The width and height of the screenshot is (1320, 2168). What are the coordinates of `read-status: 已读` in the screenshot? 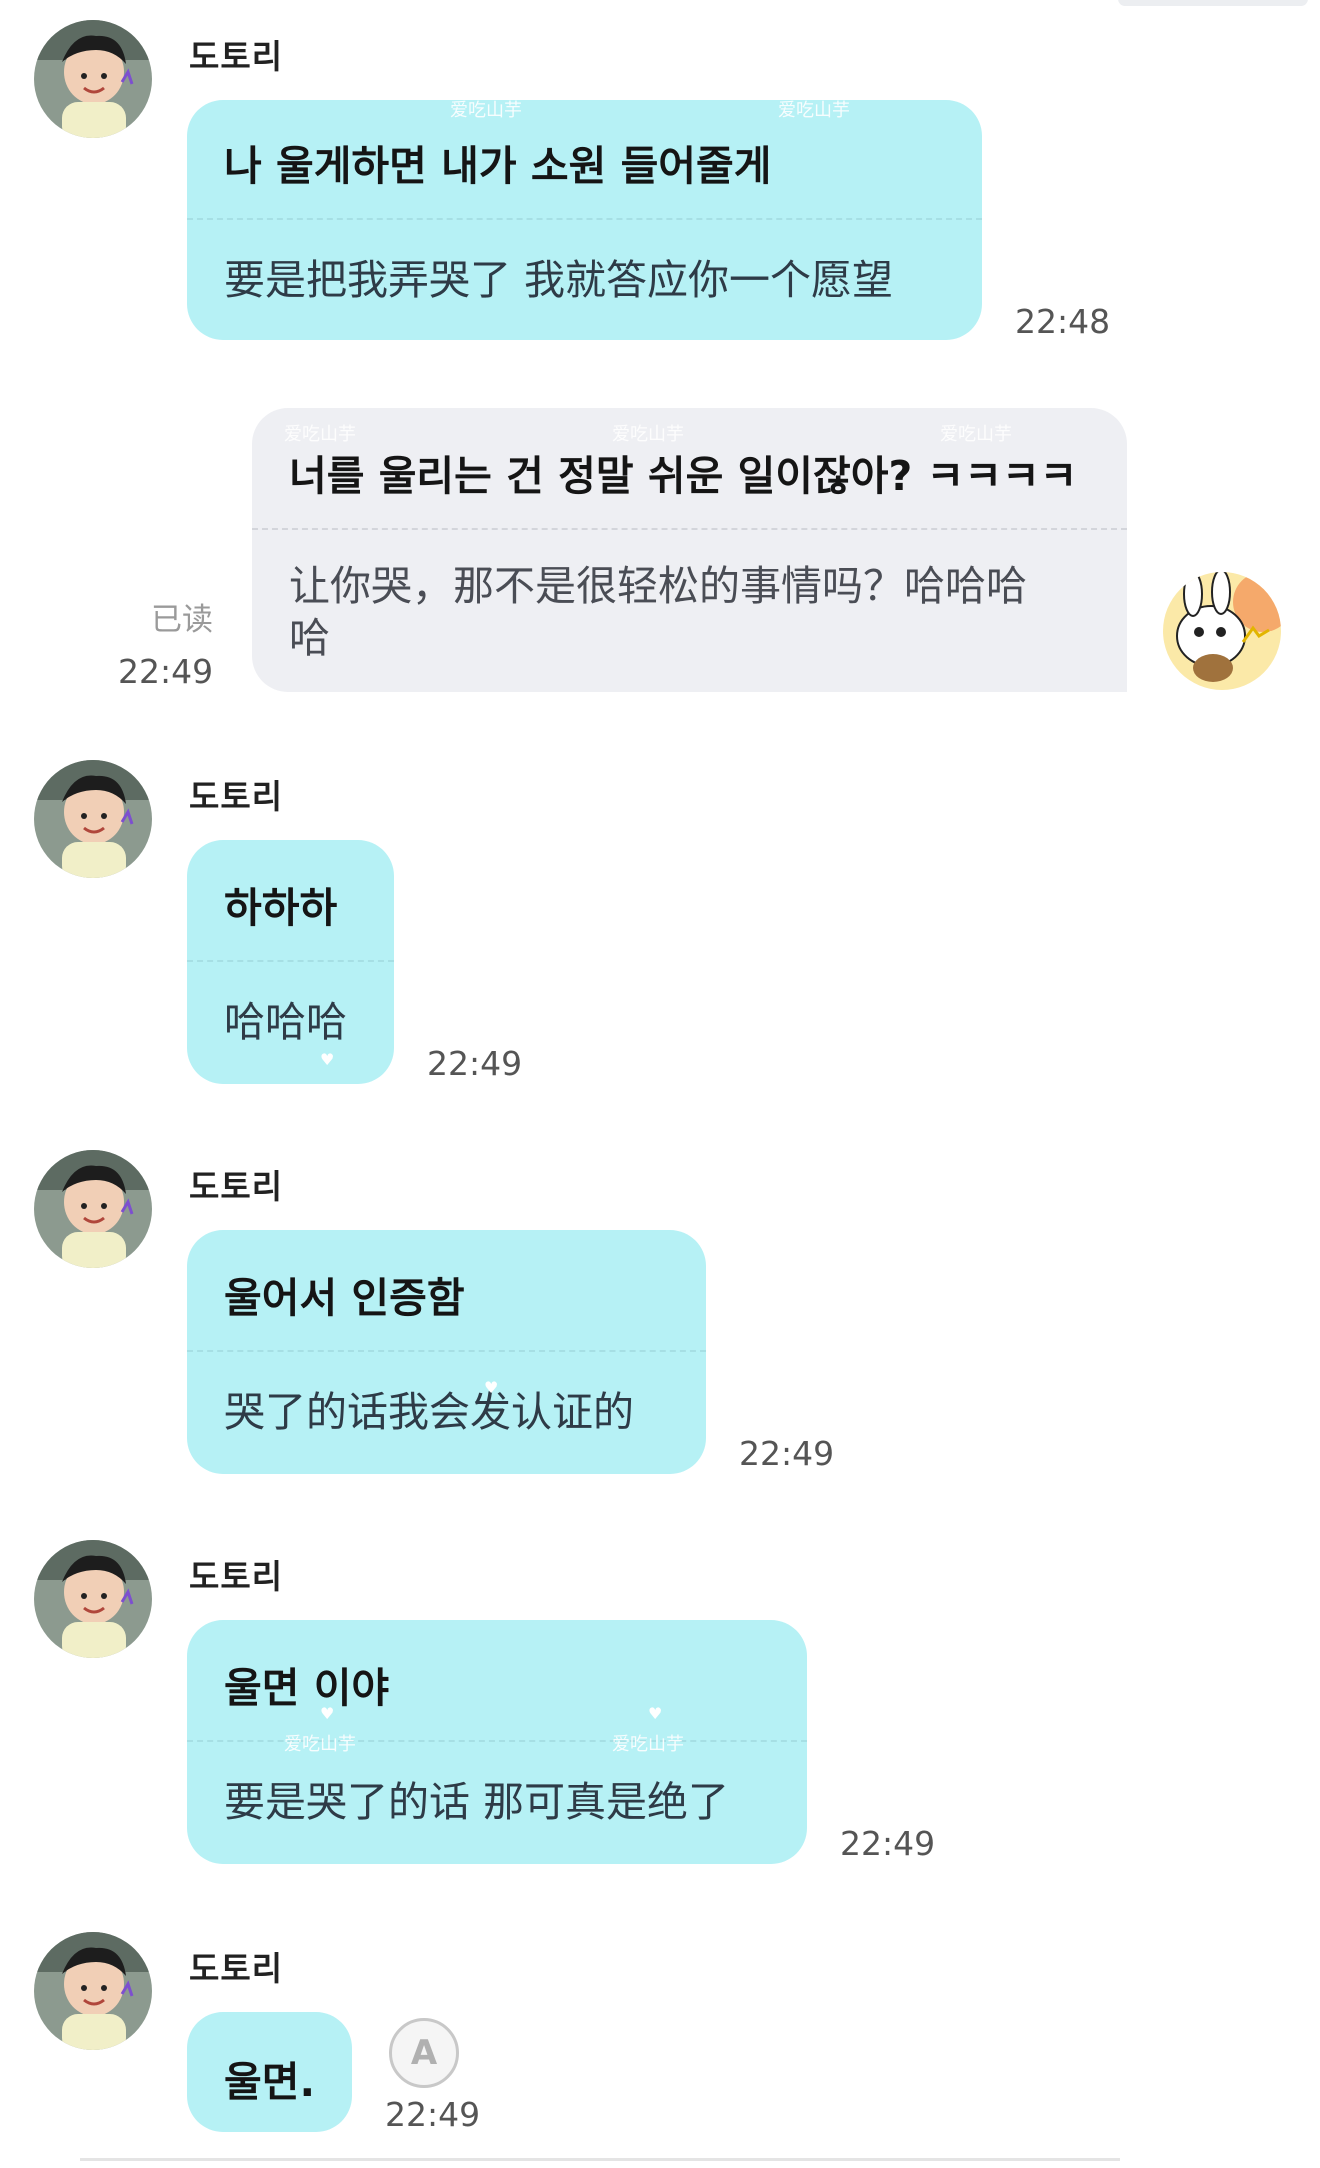 It's located at (182, 620).